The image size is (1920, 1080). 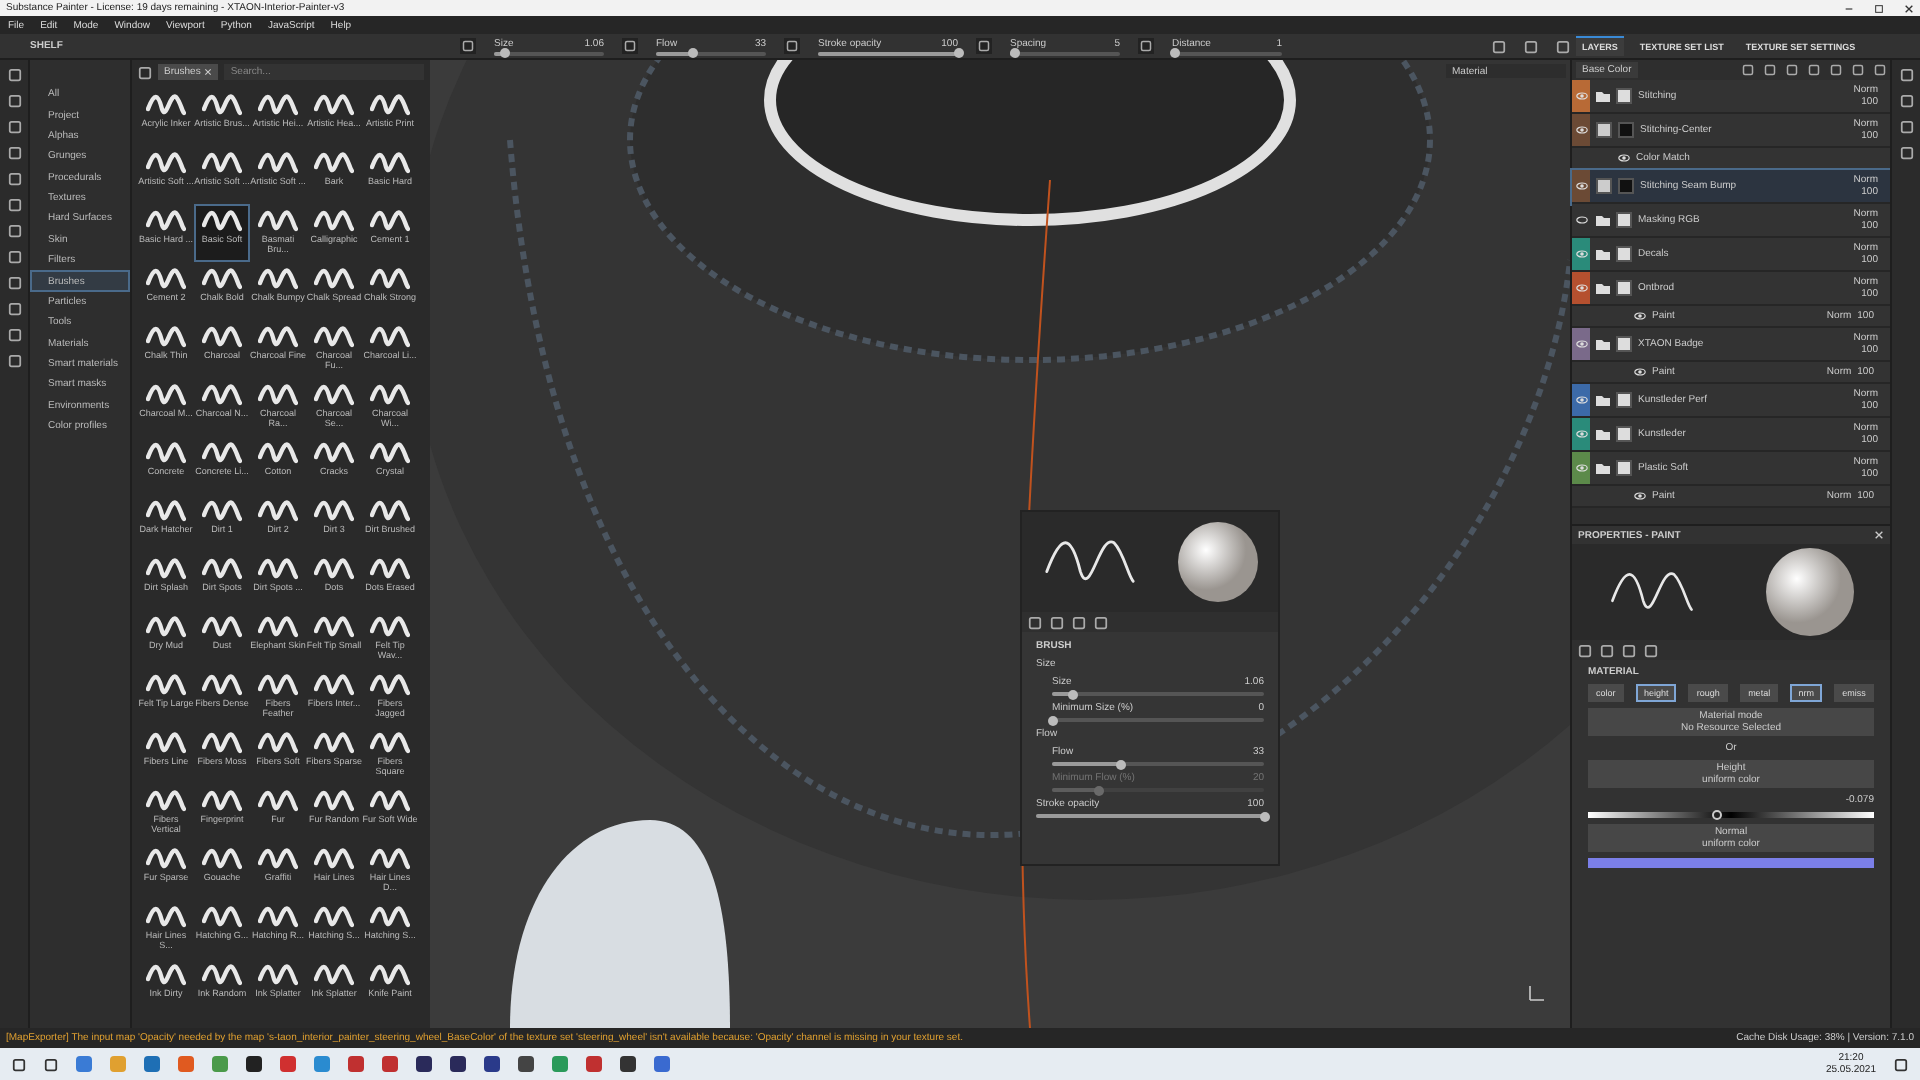 What do you see at coordinates (208, 72) in the screenshot?
I see `remove-icon` at bounding box center [208, 72].